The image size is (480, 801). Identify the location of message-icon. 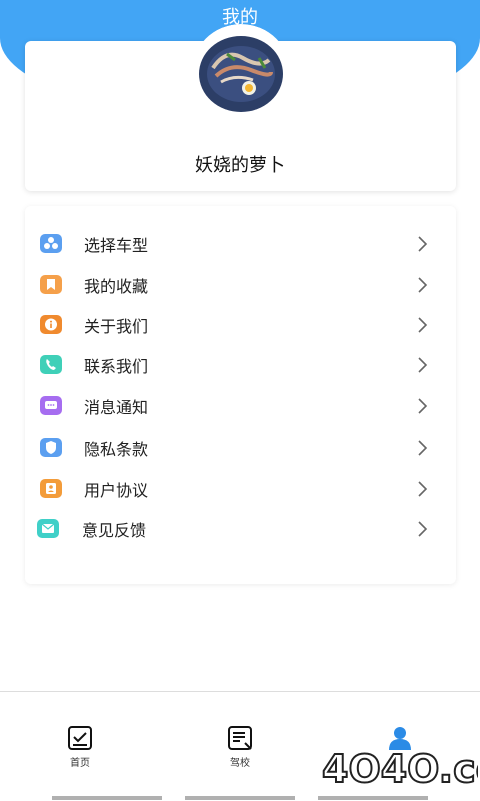
(51, 405).